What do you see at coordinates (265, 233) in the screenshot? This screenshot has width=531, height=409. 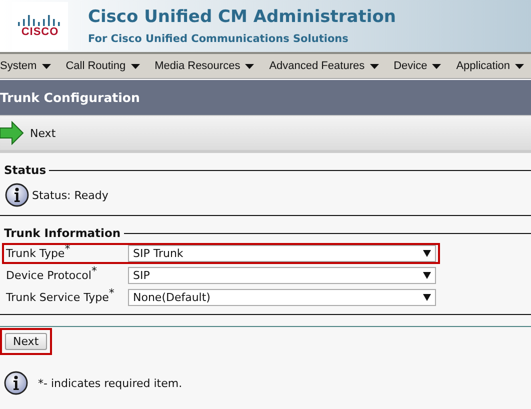 I see `section-legend: Trunk Information` at bounding box center [265, 233].